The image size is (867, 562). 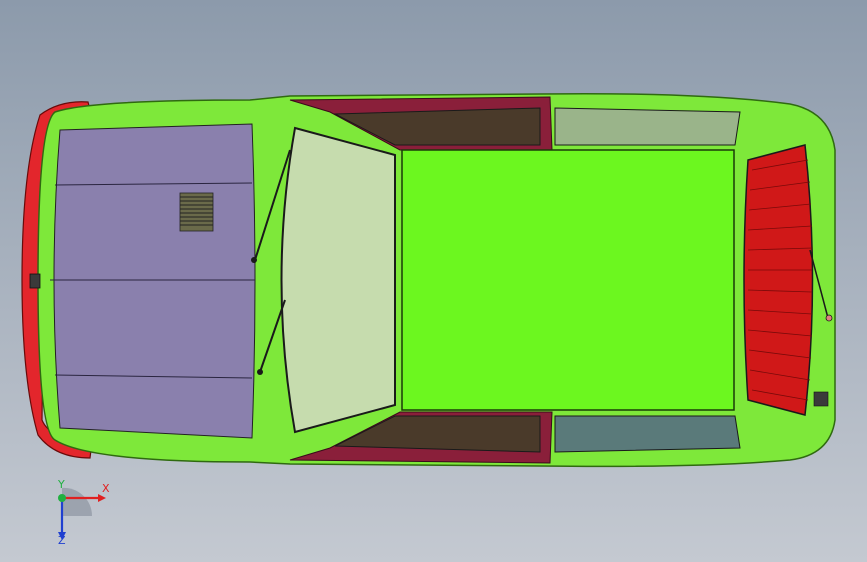 What do you see at coordinates (62, 540) in the screenshot?
I see `z-axis-label: Z` at bounding box center [62, 540].